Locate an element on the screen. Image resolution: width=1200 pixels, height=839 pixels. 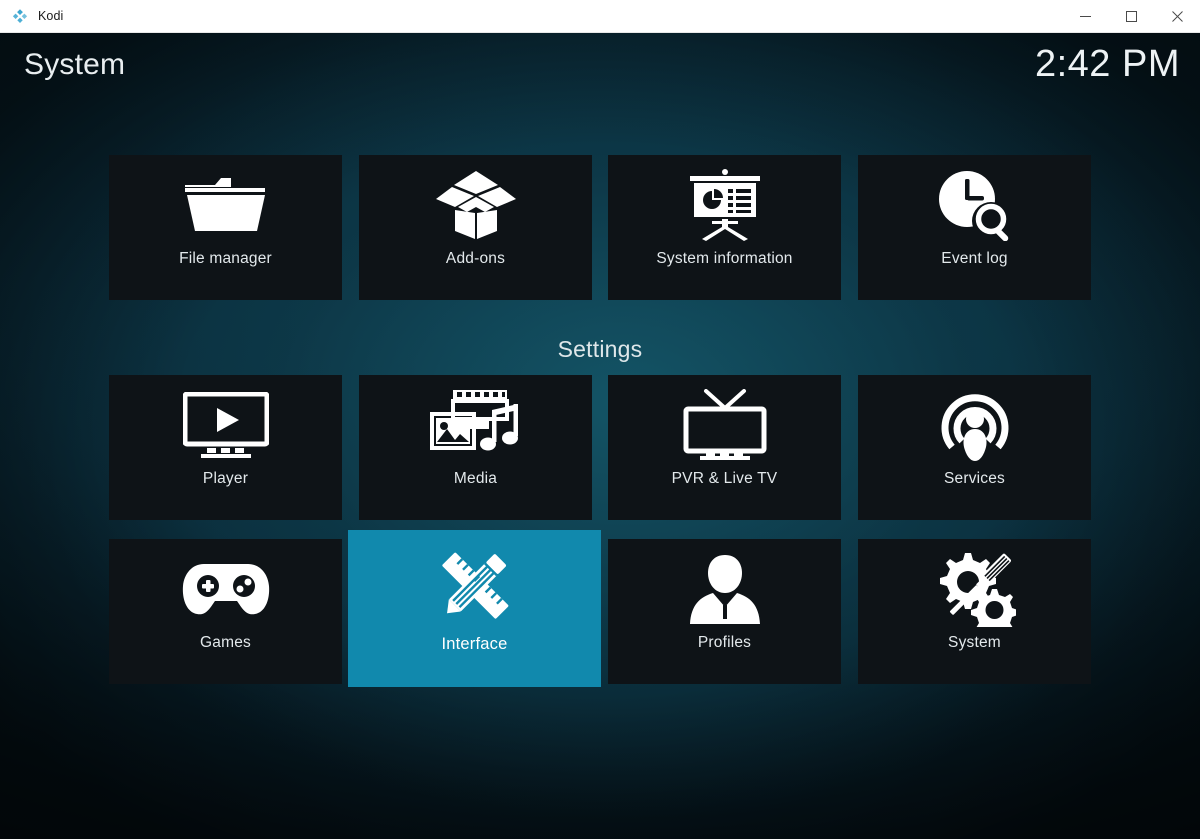
tile-services: Services is located at coordinates (974, 447).